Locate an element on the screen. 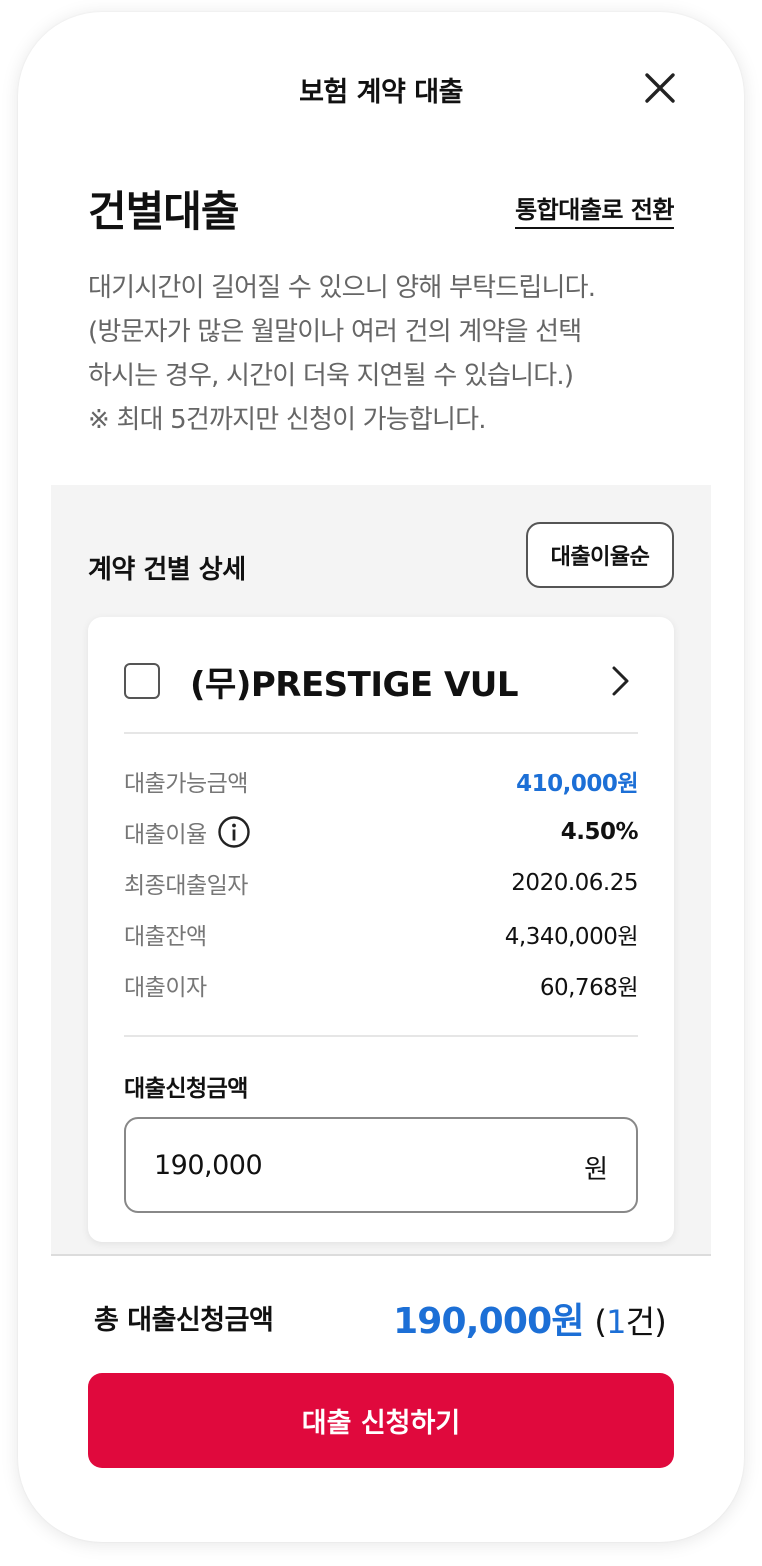 The image size is (762, 1566). row-label: 최종대출일자 is located at coordinates (186, 886).